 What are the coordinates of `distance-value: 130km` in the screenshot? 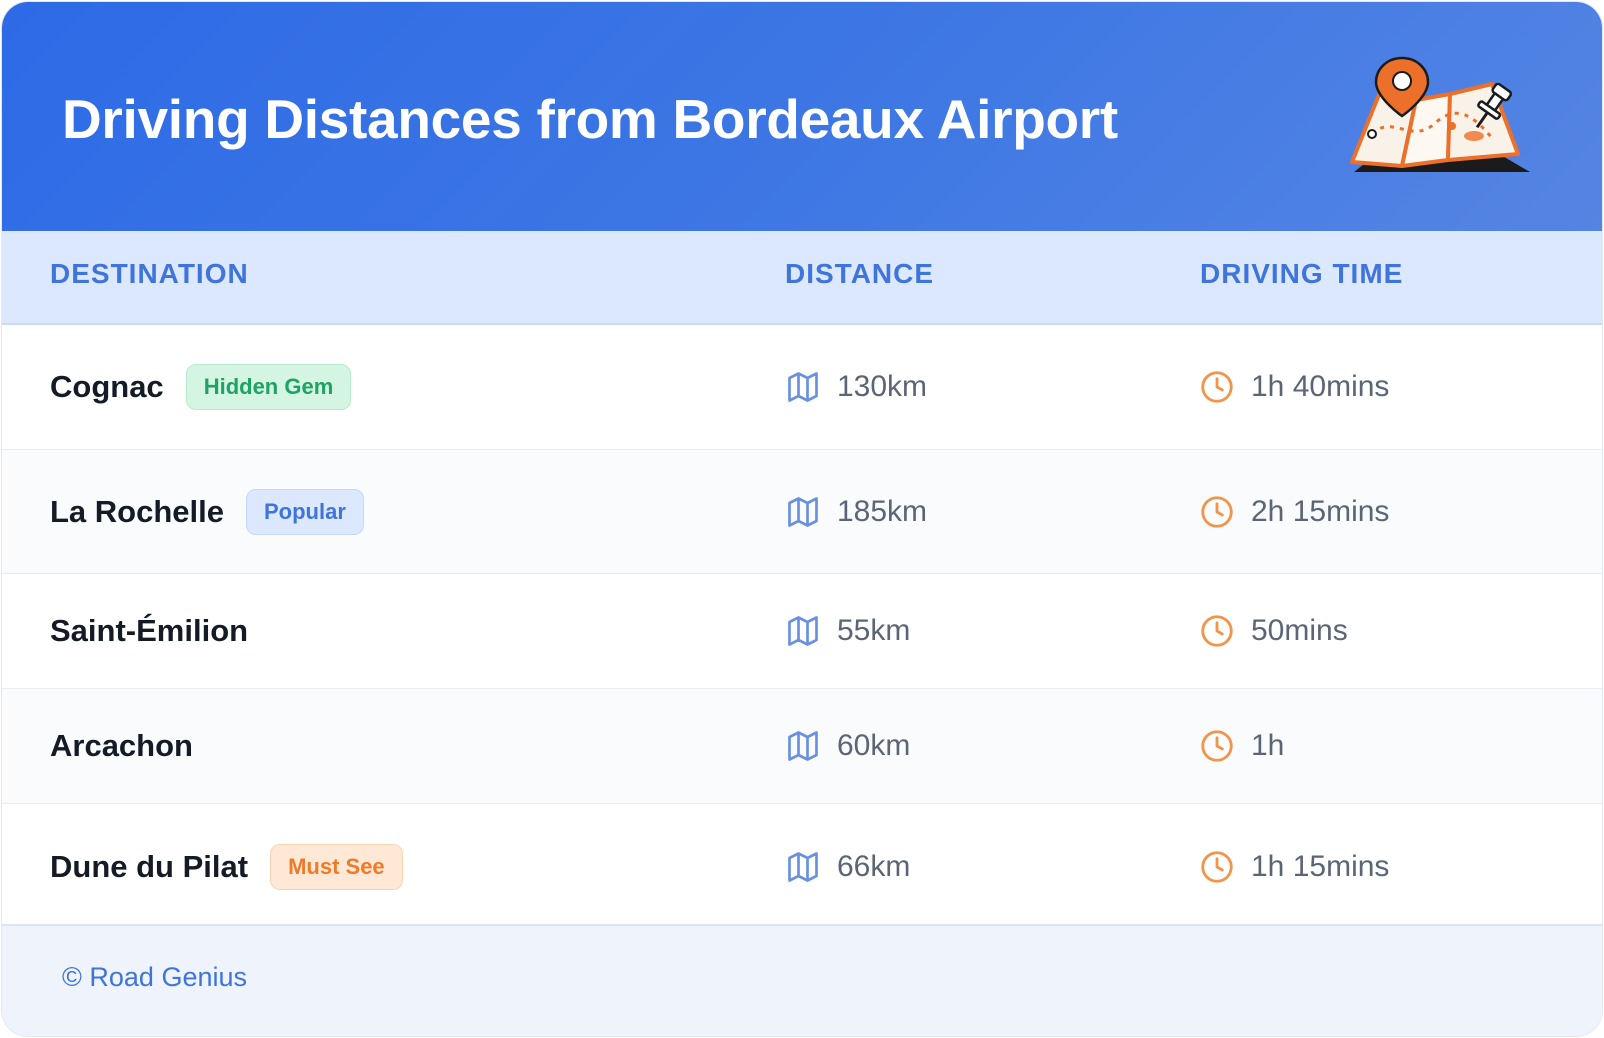 It's located at (882, 386).